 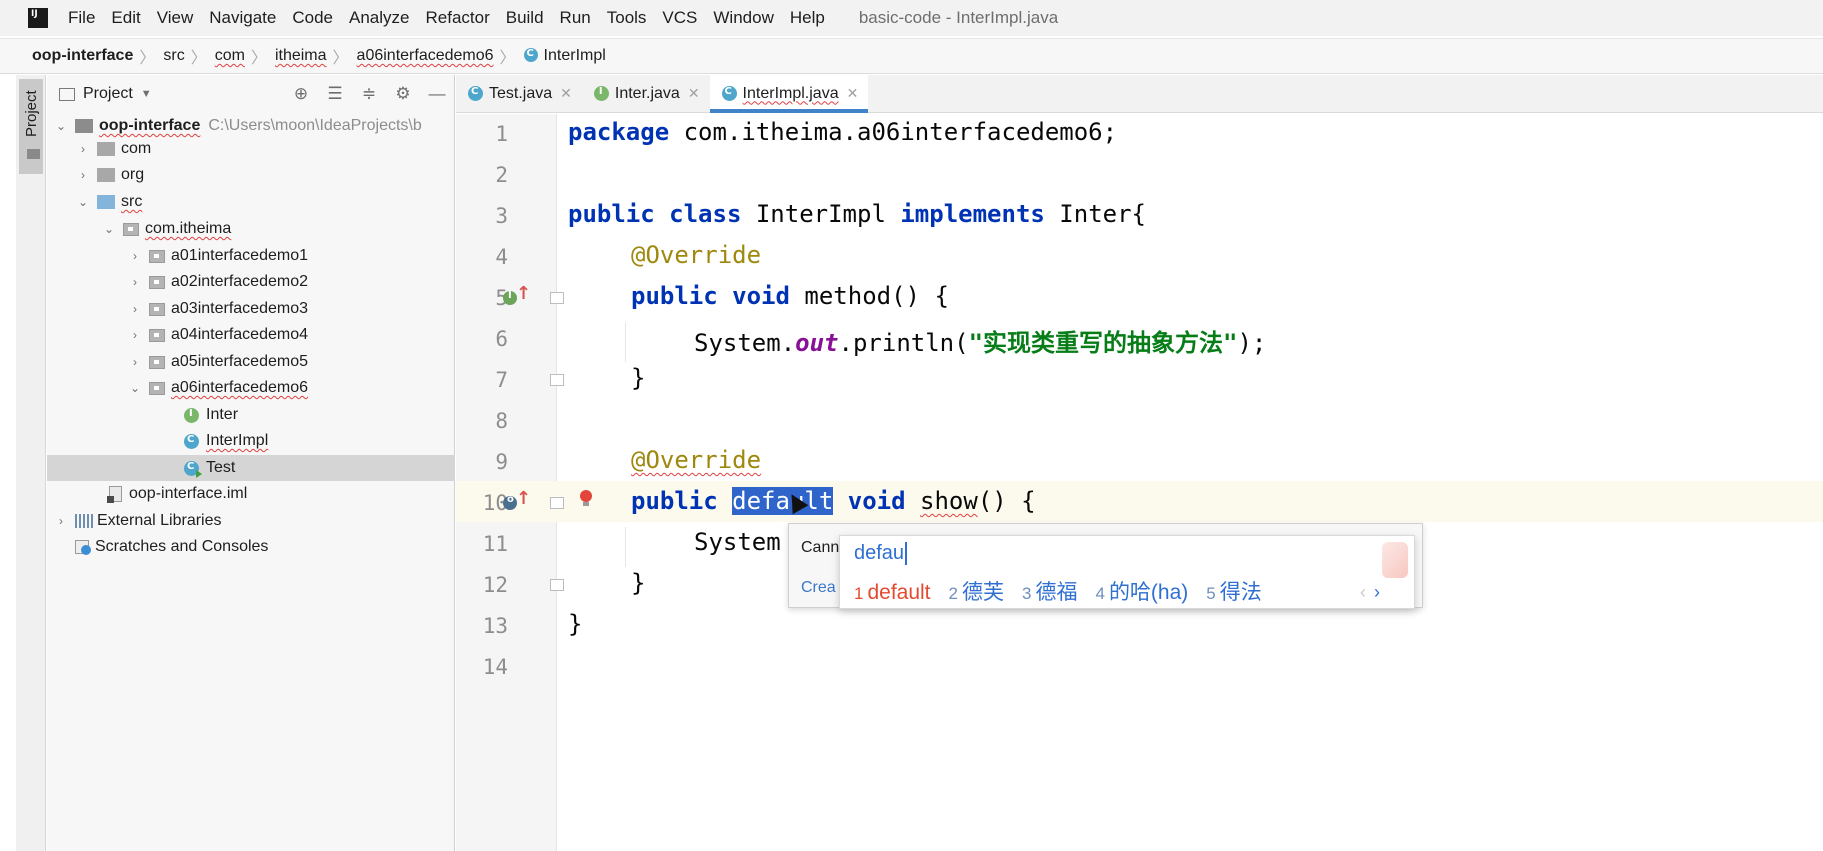 I want to click on ime-candidate-number: 3, so click(x=1027, y=593).